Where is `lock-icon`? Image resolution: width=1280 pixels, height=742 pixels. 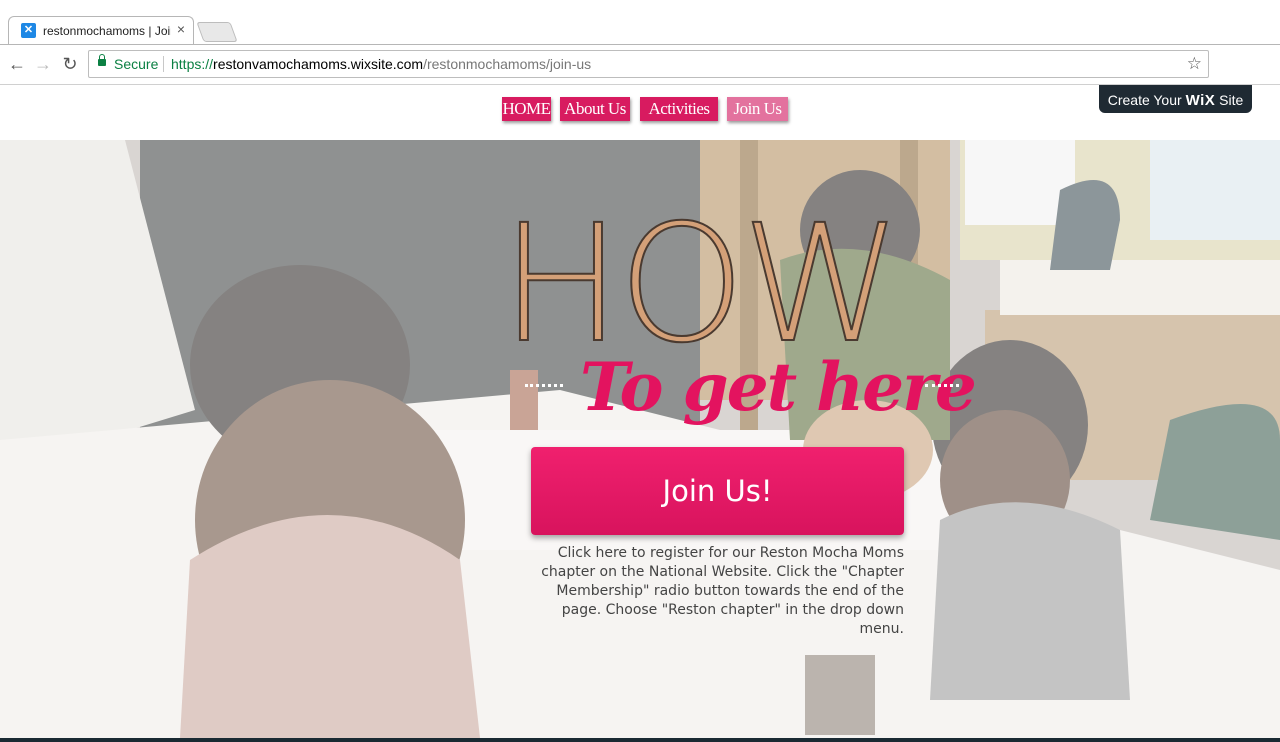
lock-icon is located at coordinates (102, 60).